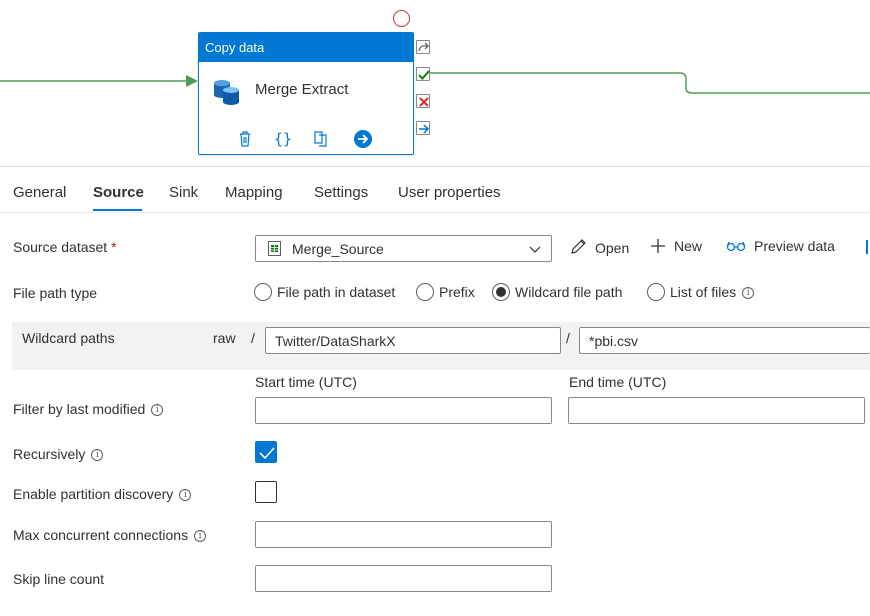 This screenshot has width=870, height=616. I want to click on new-label: New, so click(688, 246).